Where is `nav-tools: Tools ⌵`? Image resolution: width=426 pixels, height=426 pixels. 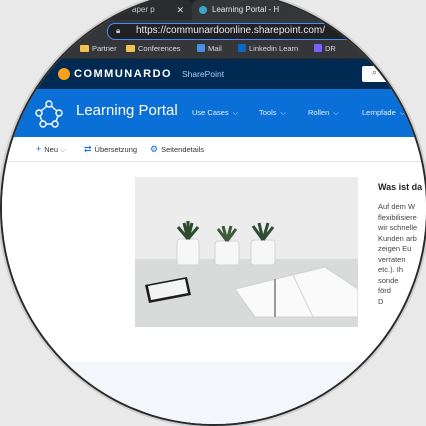
nav-tools: Tools ⌵ is located at coordinates (272, 113).